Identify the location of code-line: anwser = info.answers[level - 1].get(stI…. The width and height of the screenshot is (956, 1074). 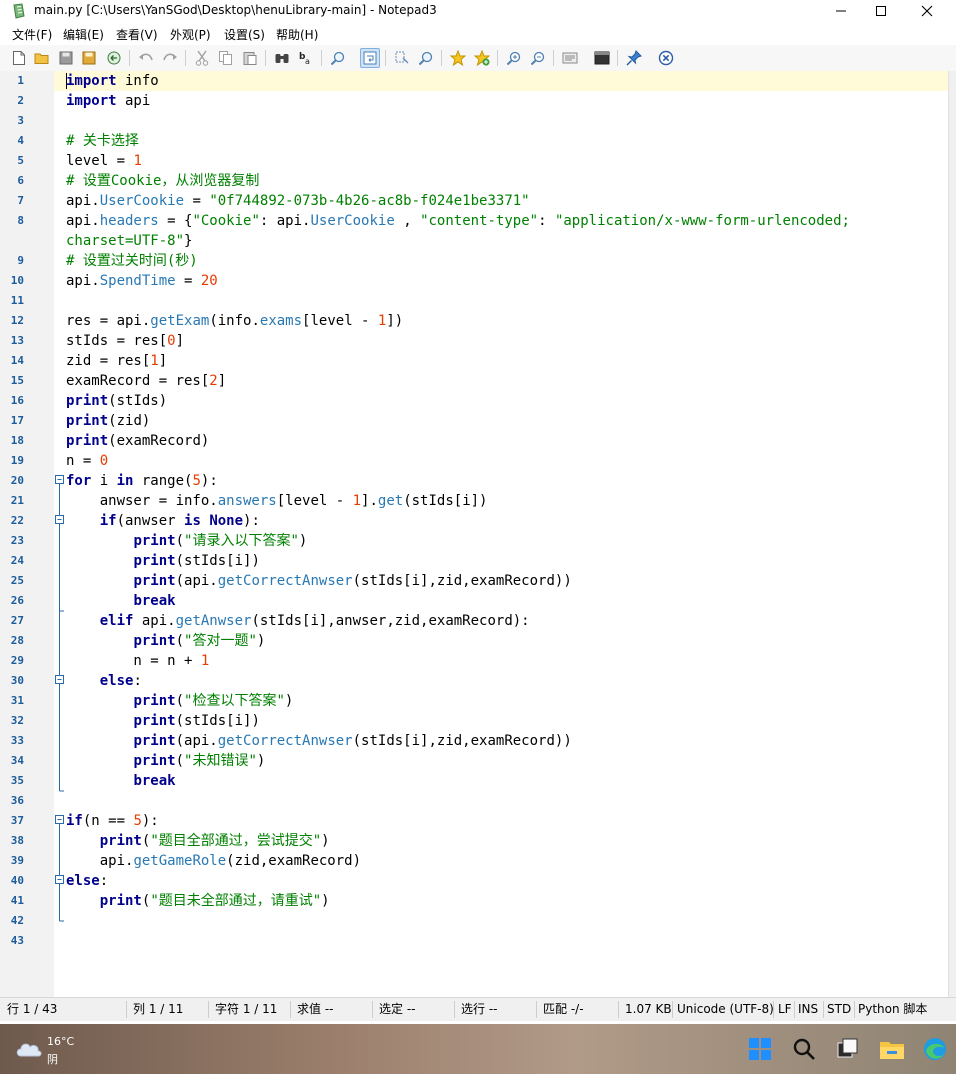
(277, 501).